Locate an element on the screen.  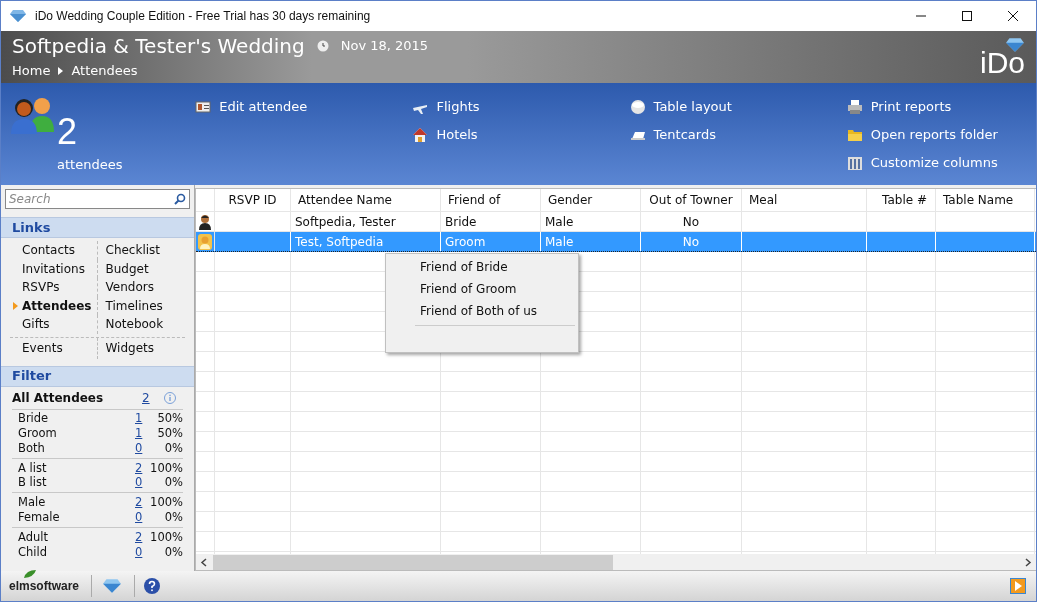
filter-label: Groom is located at coordinates (38, 433).